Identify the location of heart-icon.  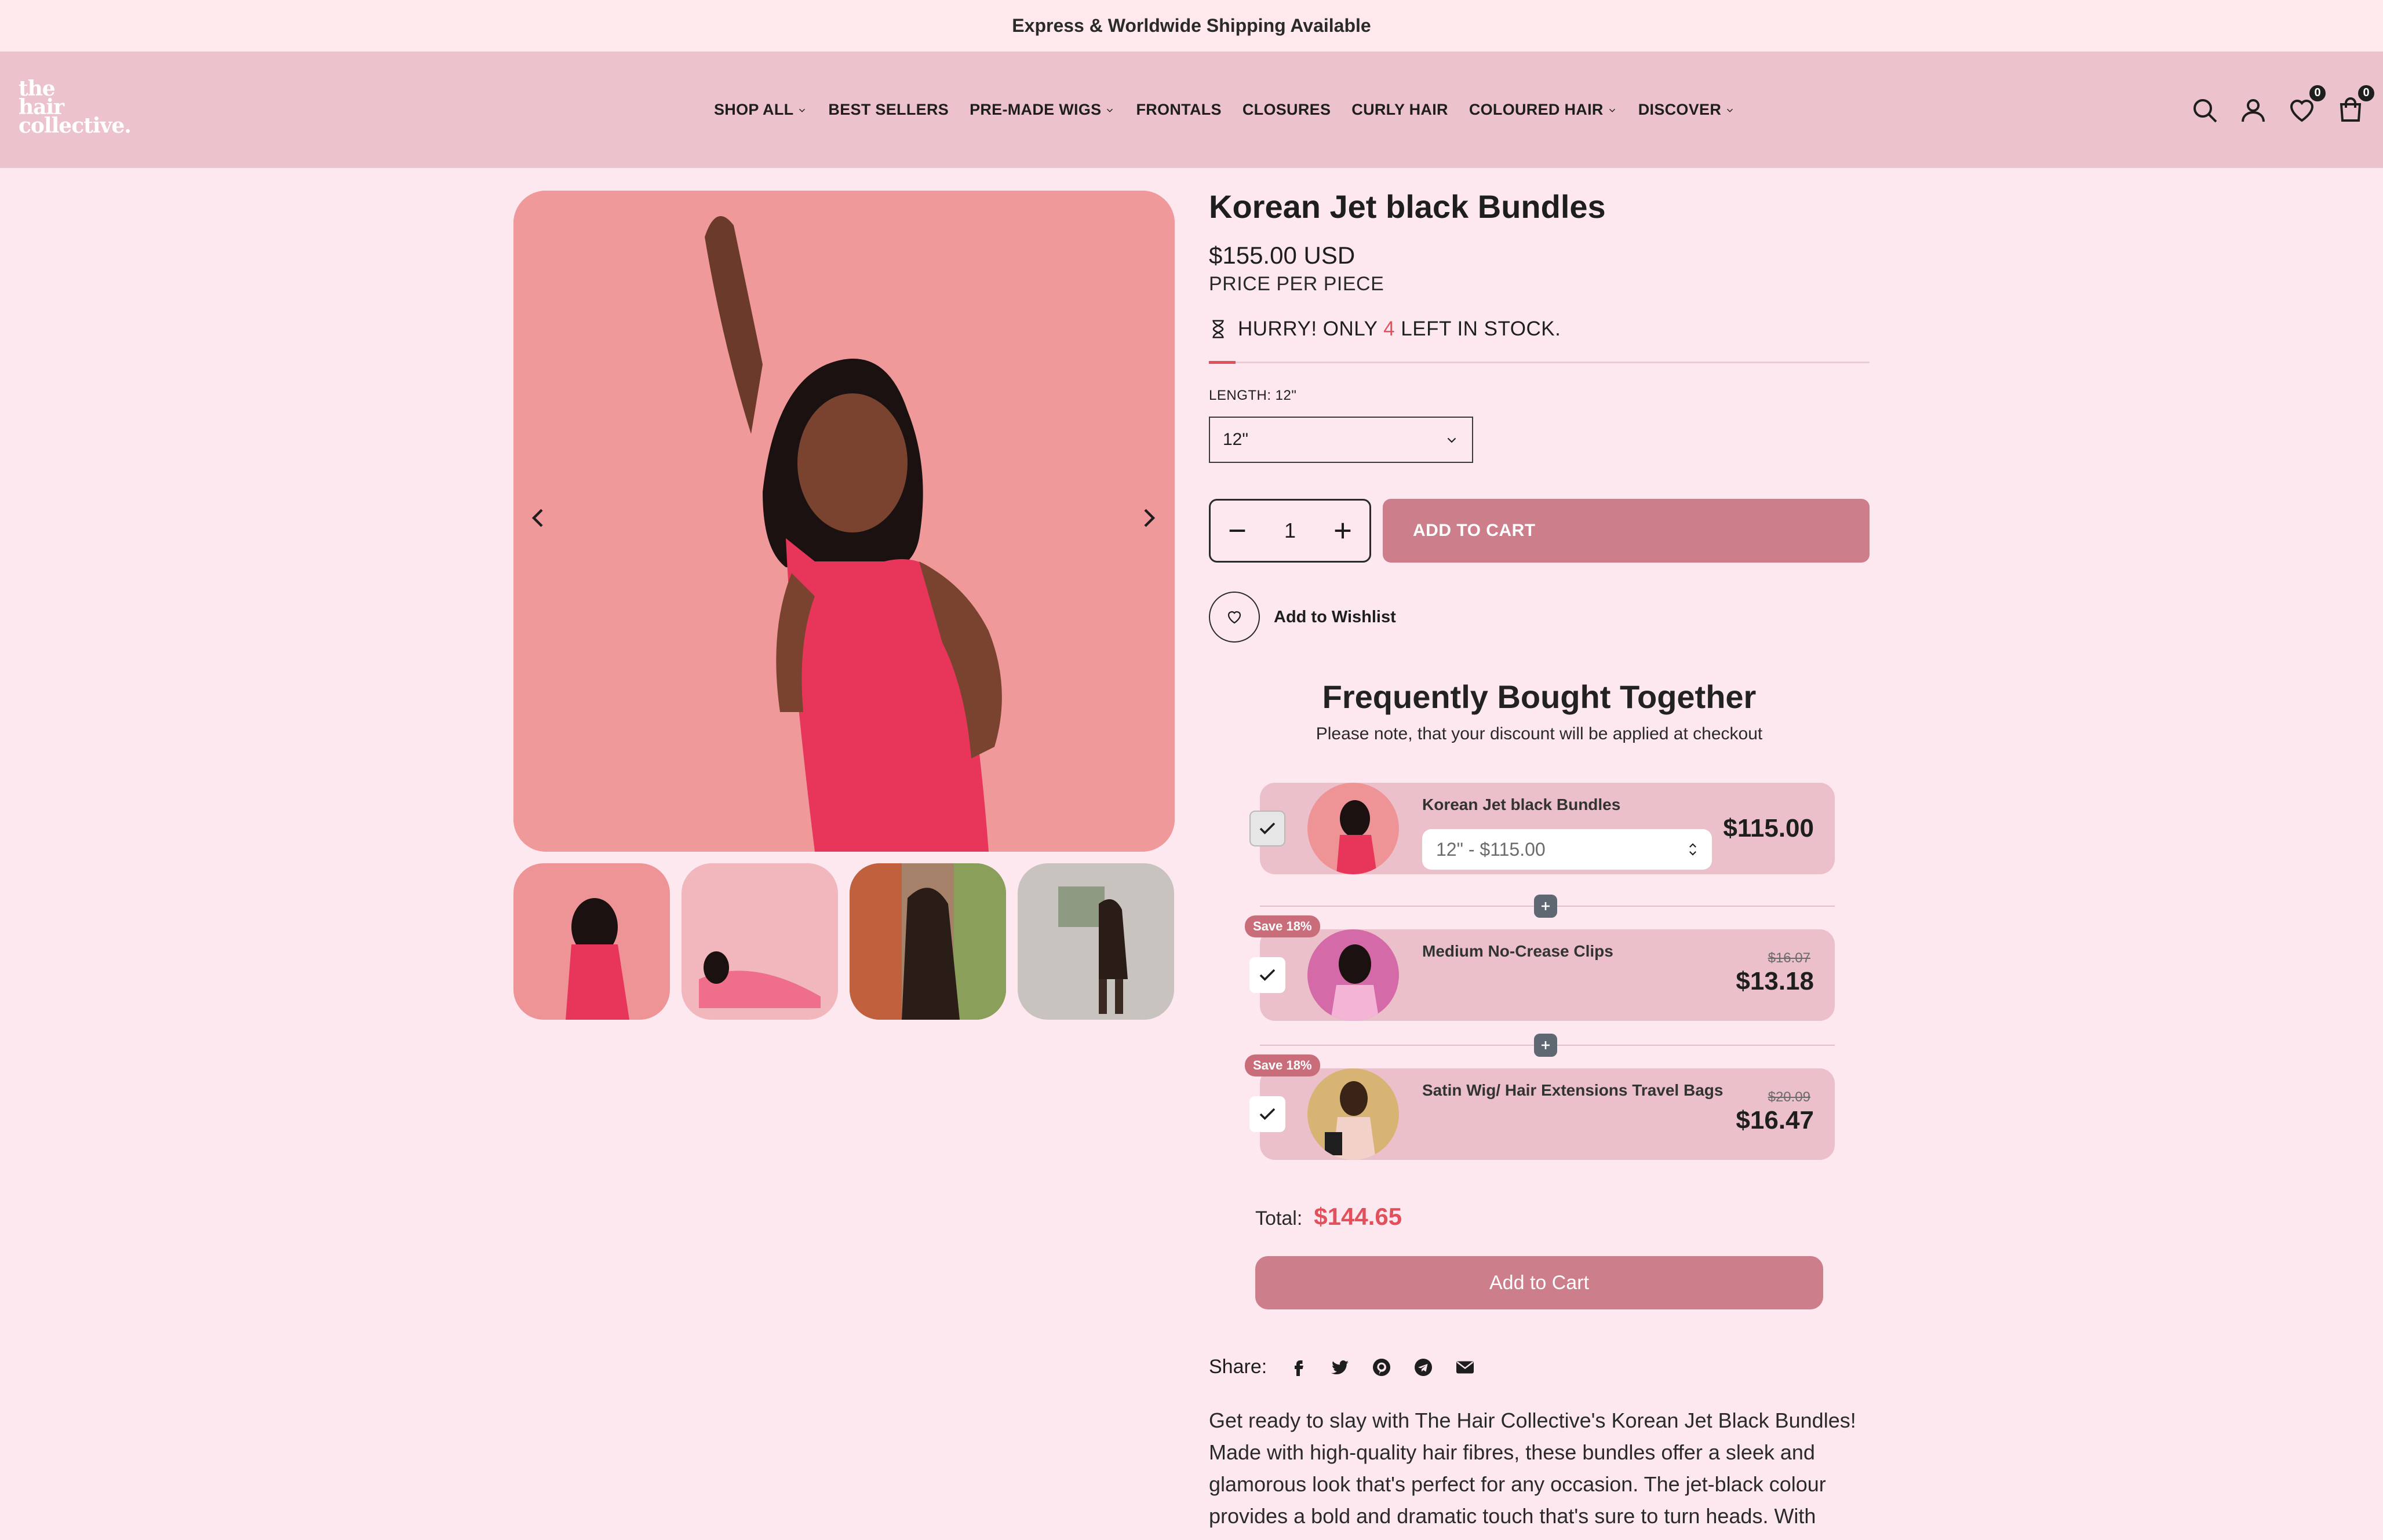
(1234, 617).